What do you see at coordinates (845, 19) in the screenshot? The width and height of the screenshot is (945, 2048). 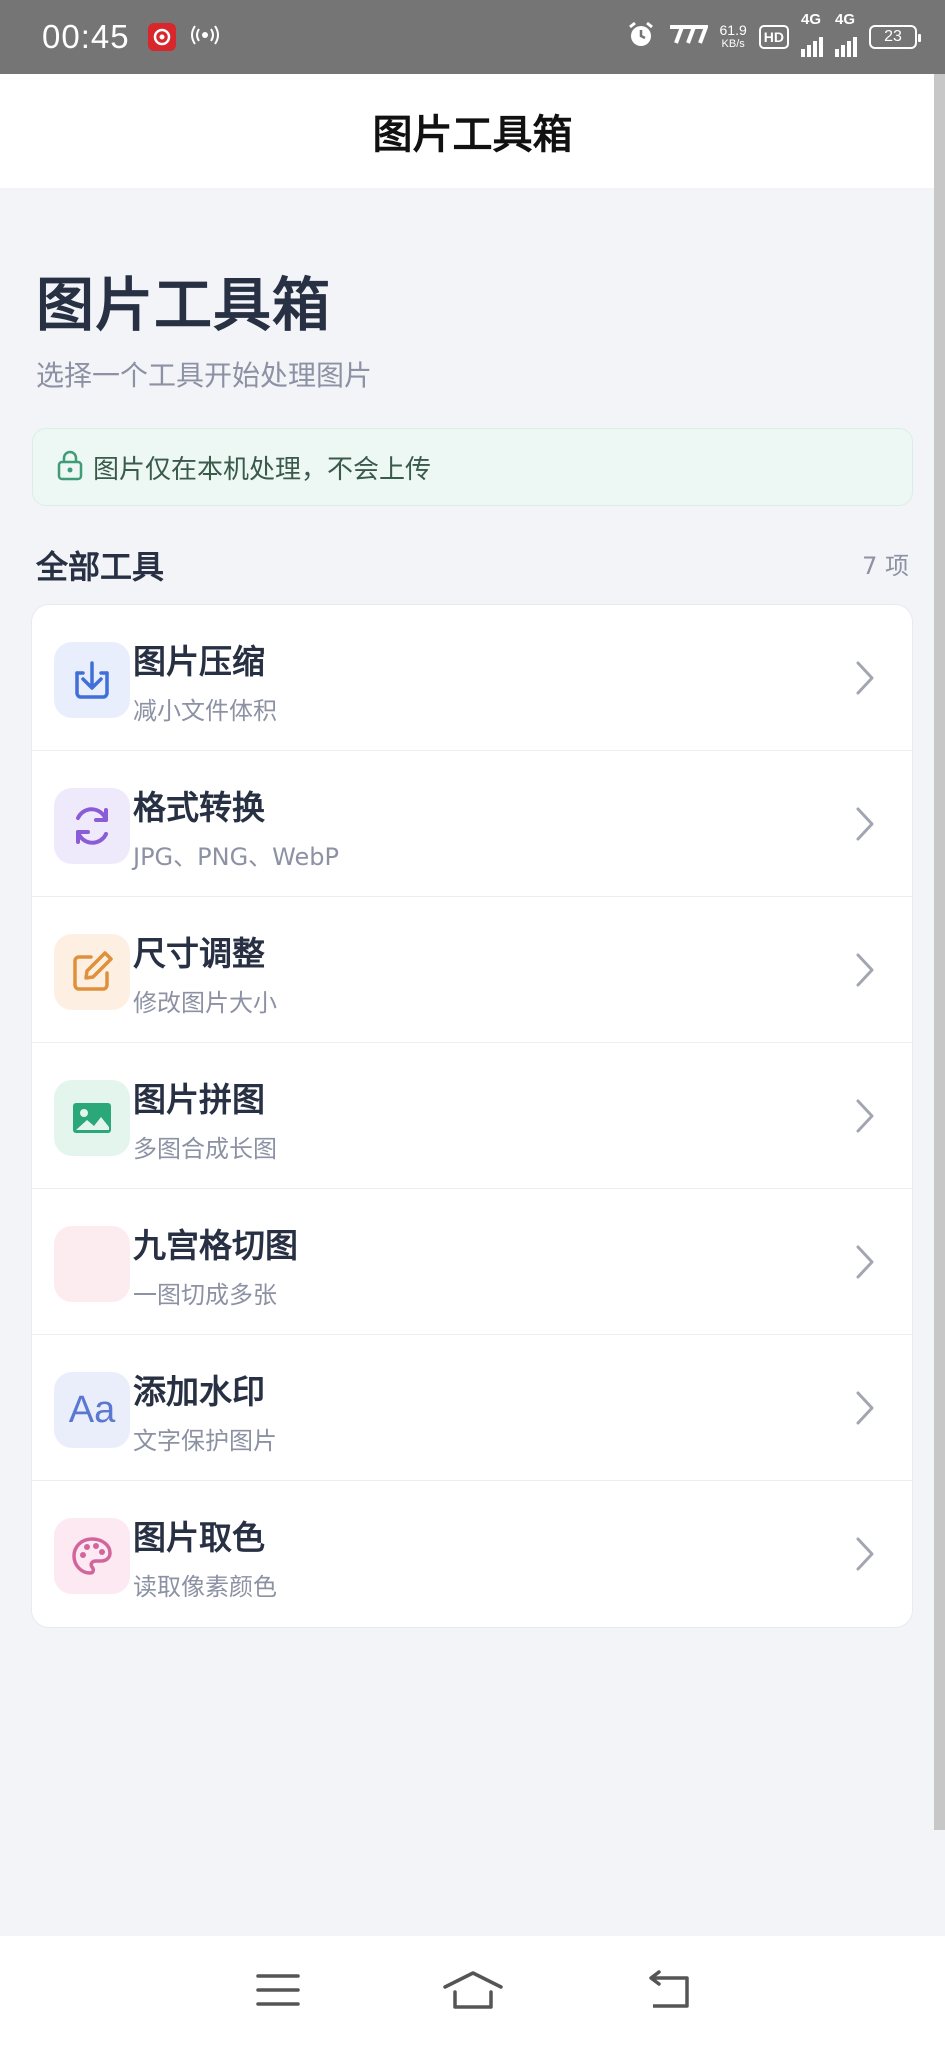 I see `sim2-label: 4G` at bounding box center [845, 19].